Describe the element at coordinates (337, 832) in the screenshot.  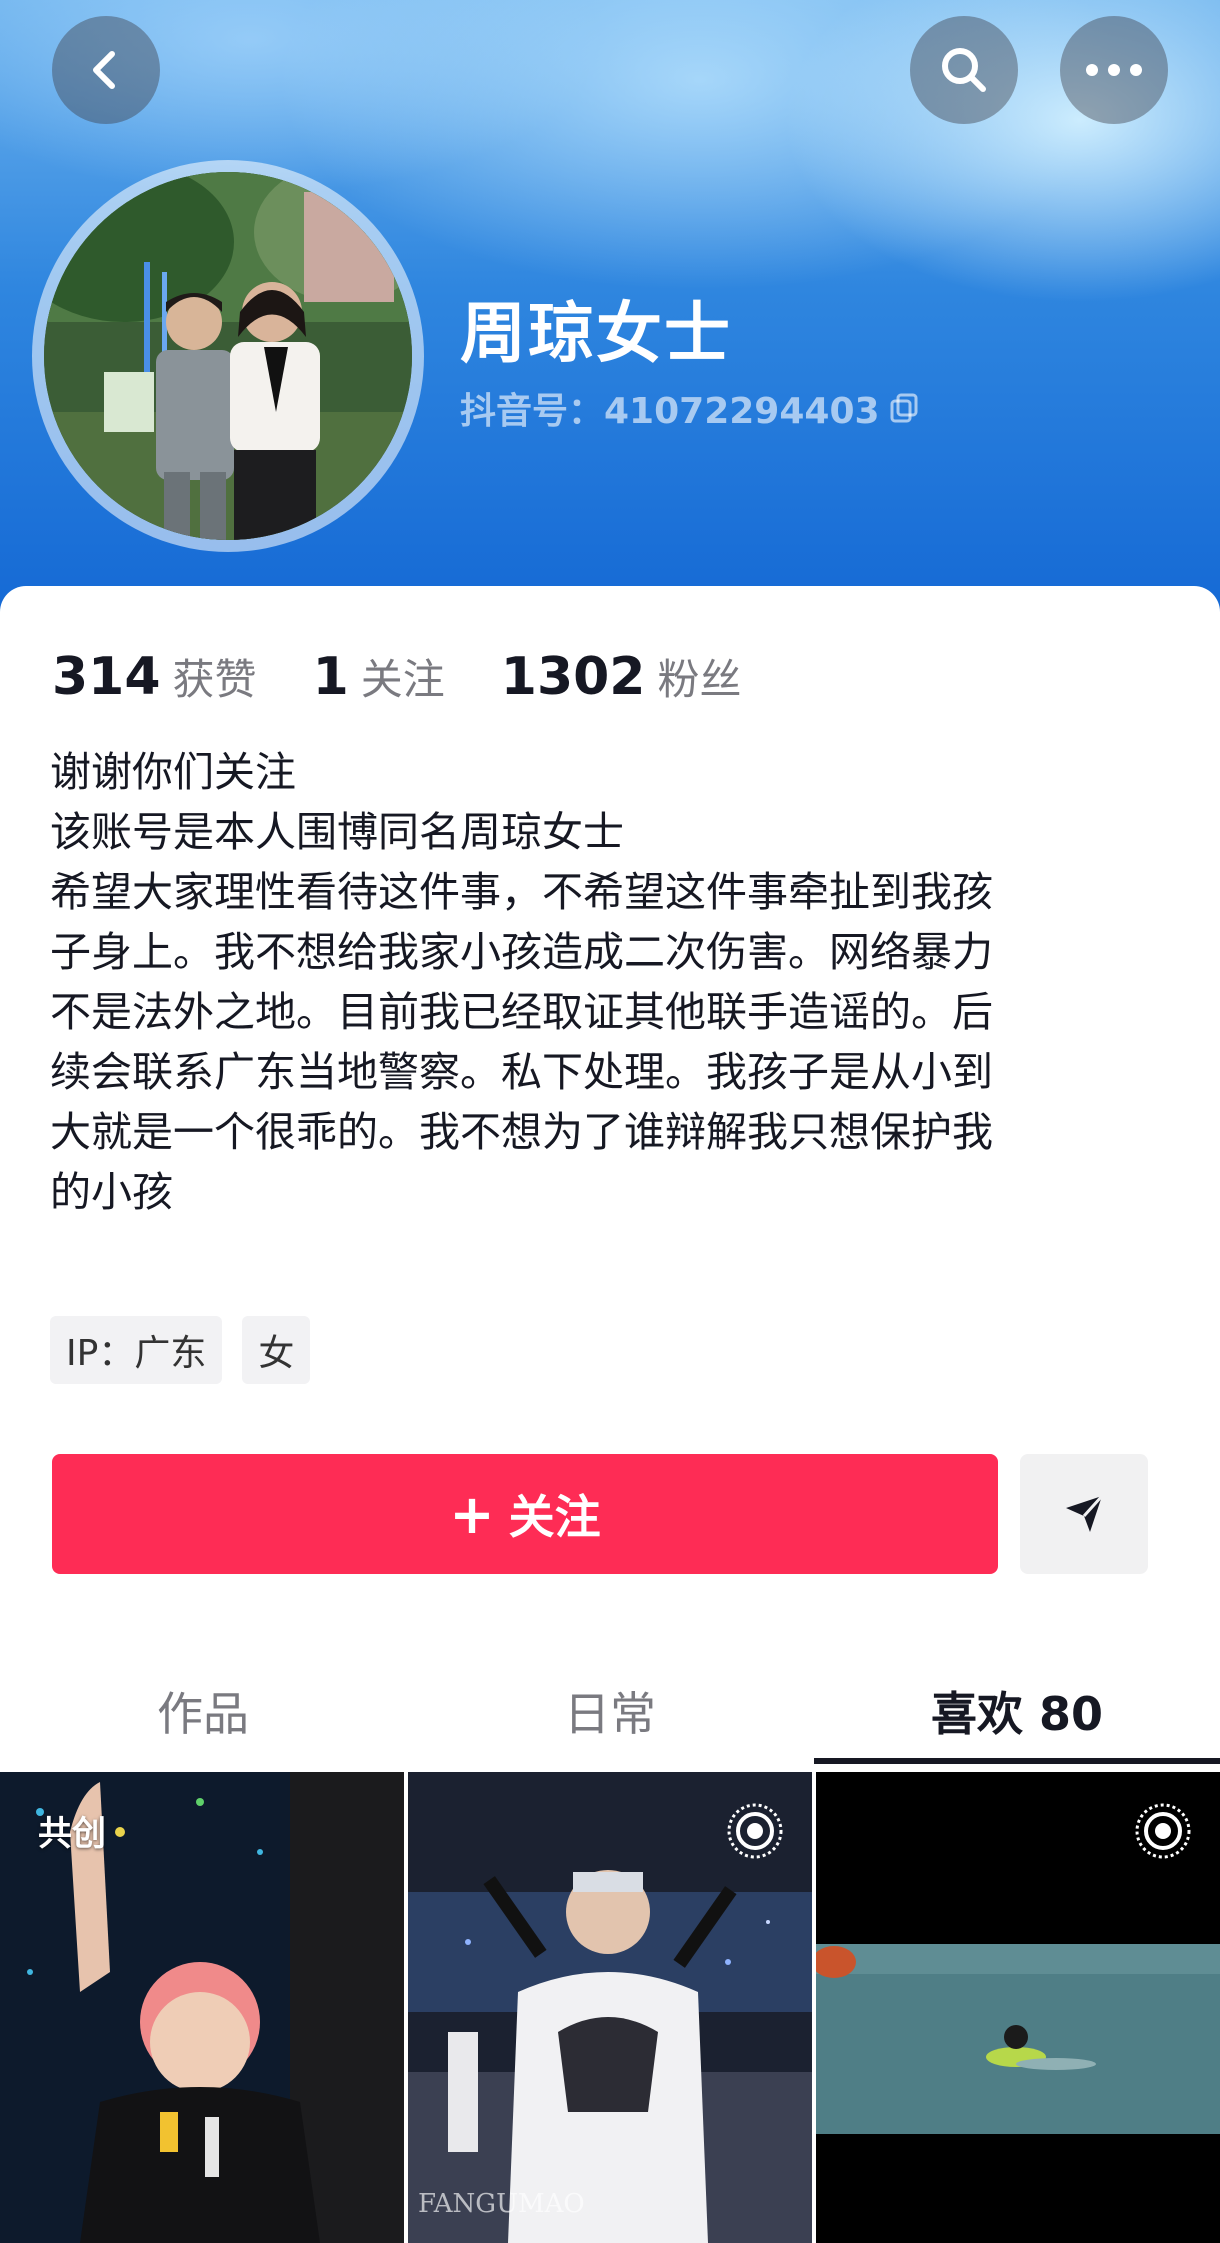
I see `bio-line: 该账号是本人围博同名周琼女士` at that location.